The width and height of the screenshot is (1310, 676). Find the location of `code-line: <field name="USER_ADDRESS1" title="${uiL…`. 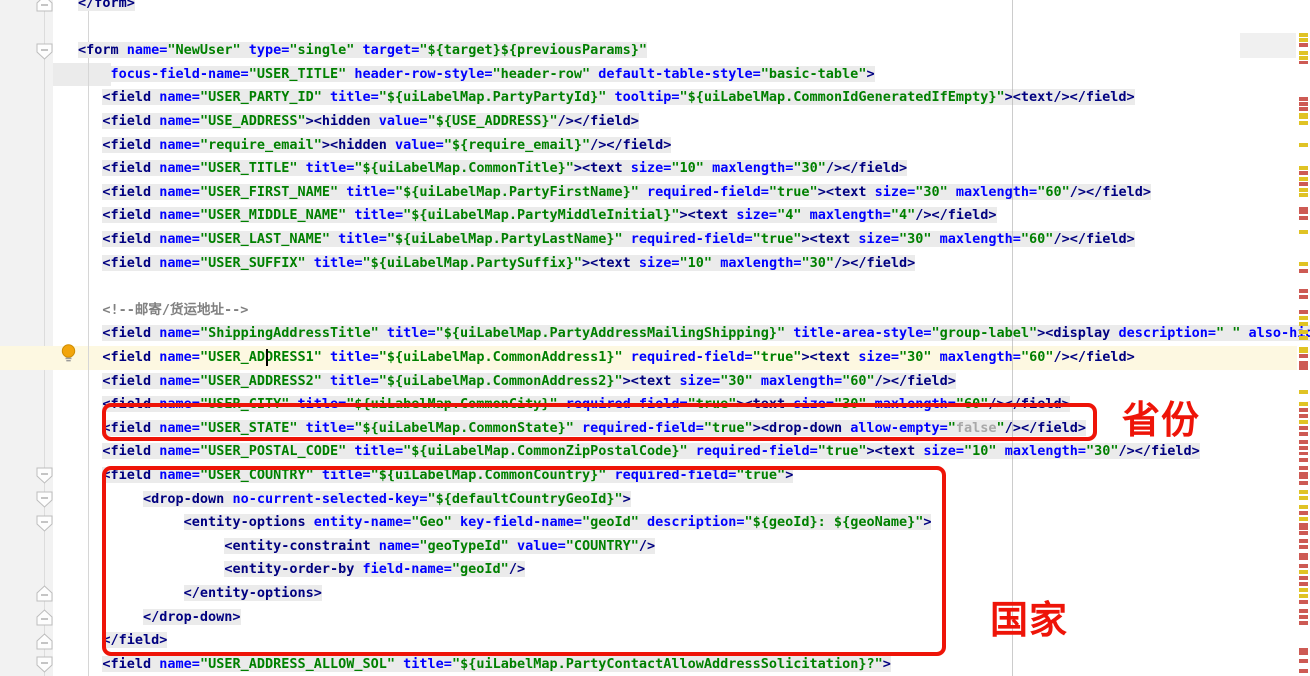

code-line: <field name="USER_ADDRESS1" title="${uiL… is located at coordinates (606, 358).